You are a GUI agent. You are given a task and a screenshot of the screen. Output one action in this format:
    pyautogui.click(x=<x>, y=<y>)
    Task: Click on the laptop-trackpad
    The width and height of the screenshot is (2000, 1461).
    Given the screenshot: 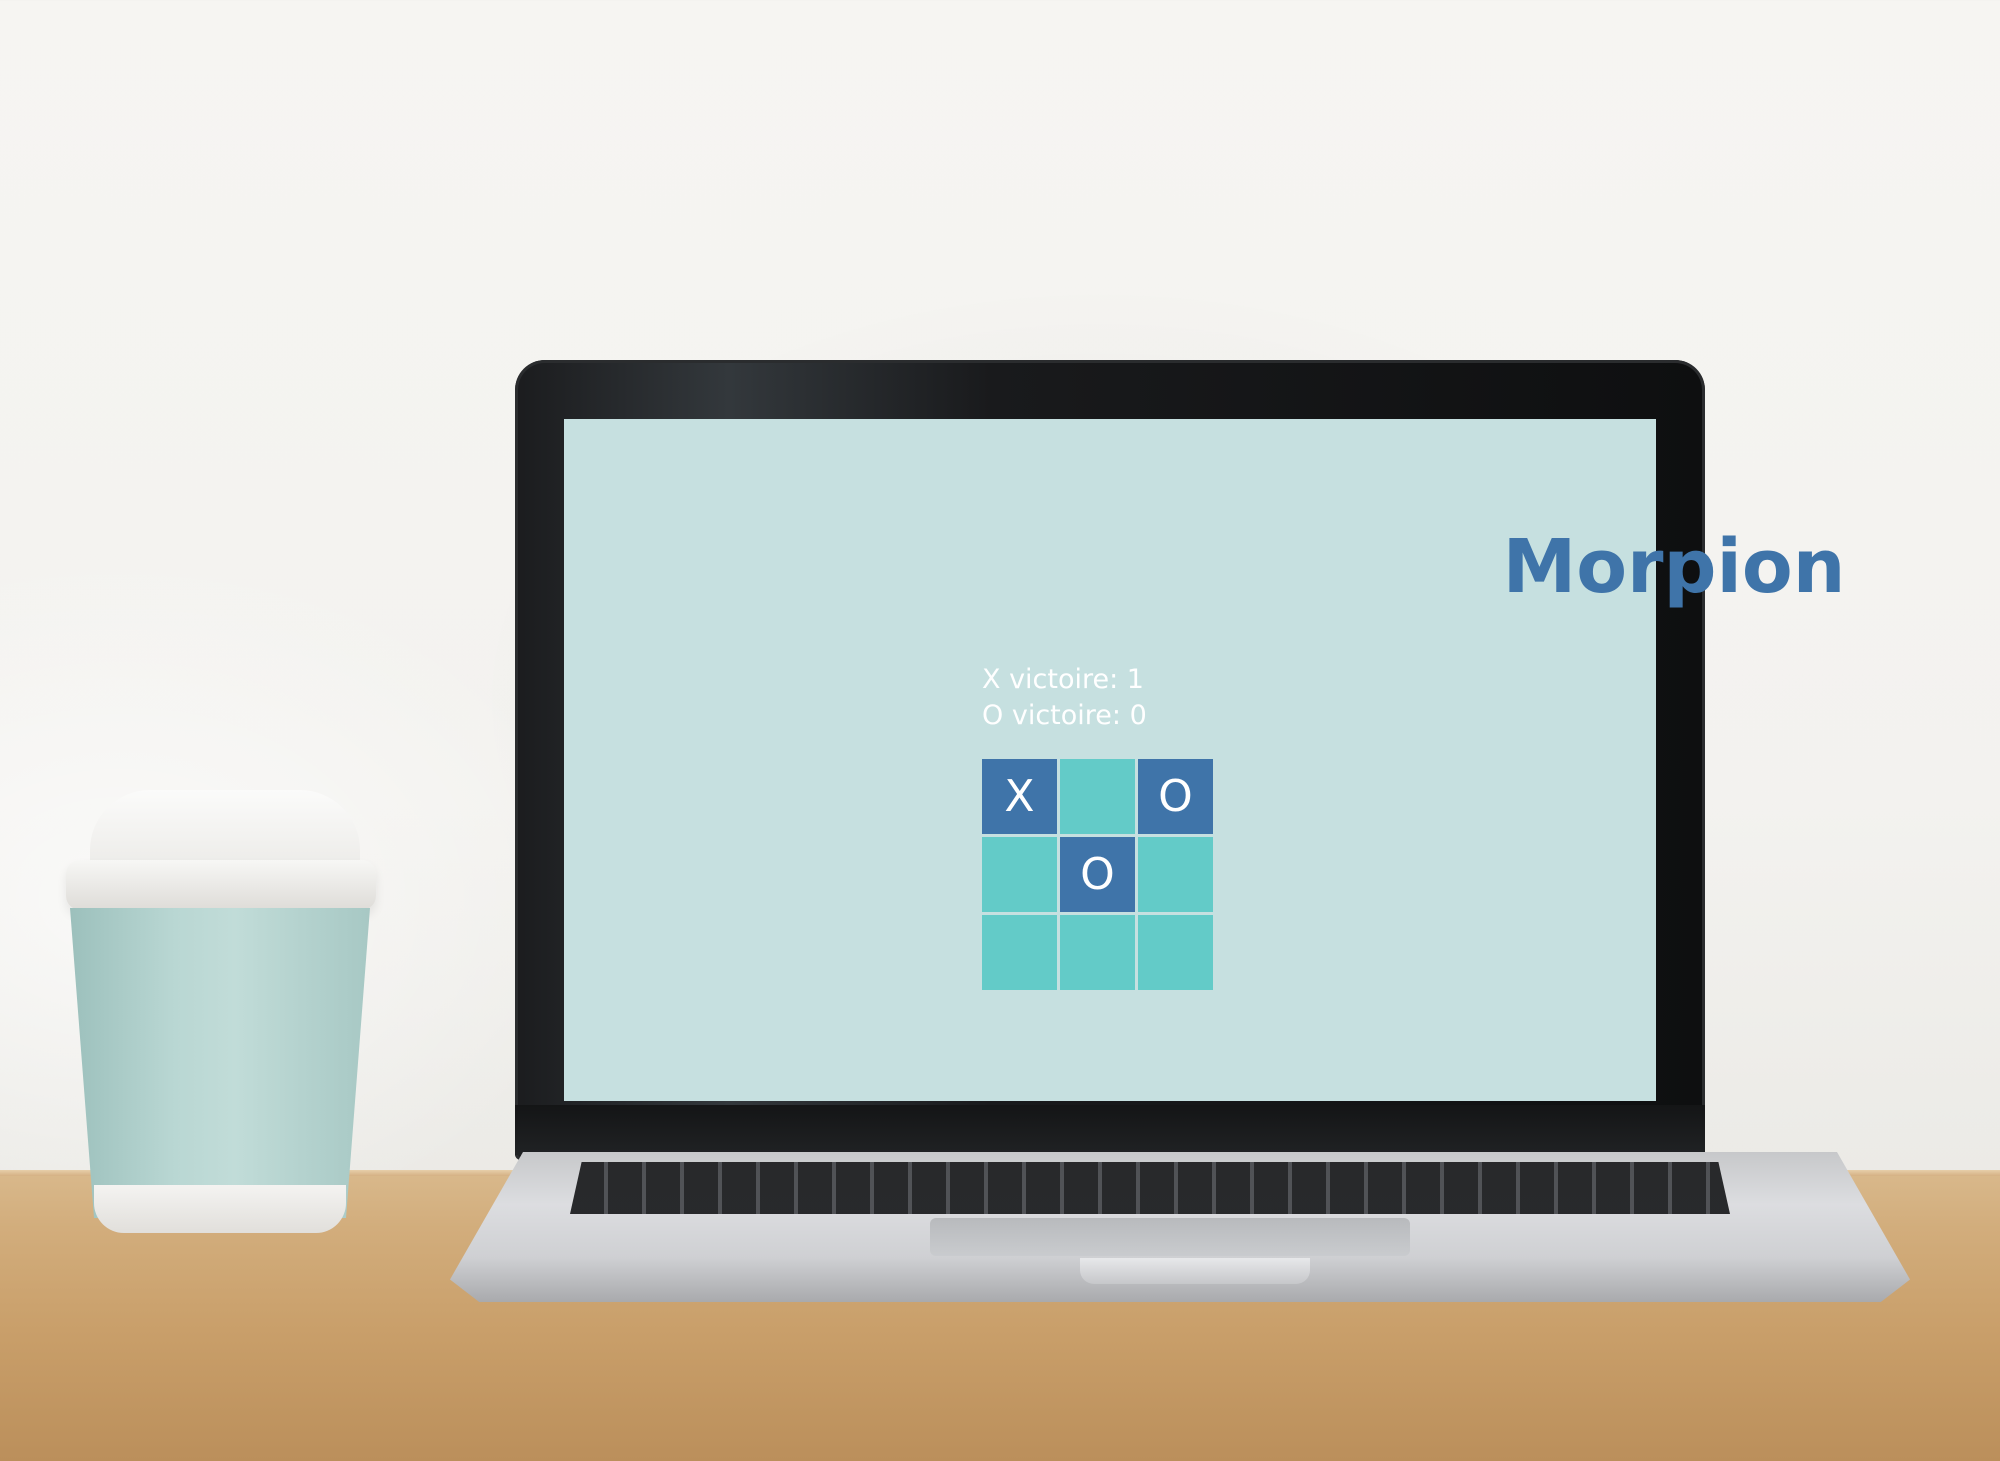 What is the action you would take?
    pyautogui.click(x=1170, y=1237)
    